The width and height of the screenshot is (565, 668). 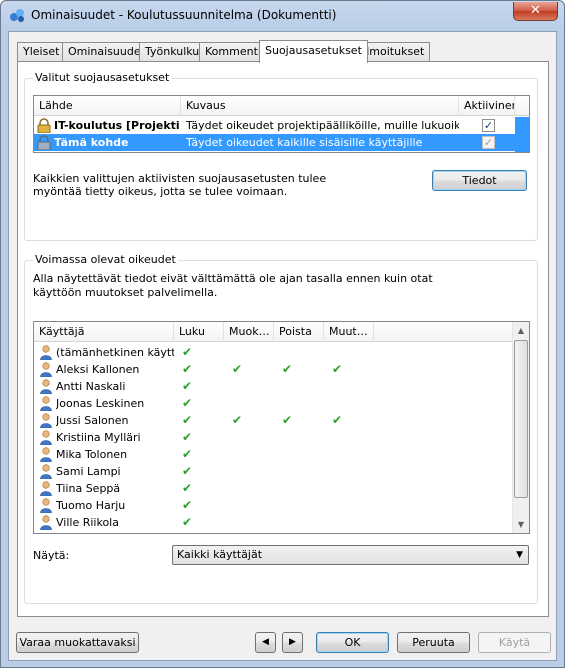 I want to click on user-name: Joonas Leskinen, so click(x=100, y=403).